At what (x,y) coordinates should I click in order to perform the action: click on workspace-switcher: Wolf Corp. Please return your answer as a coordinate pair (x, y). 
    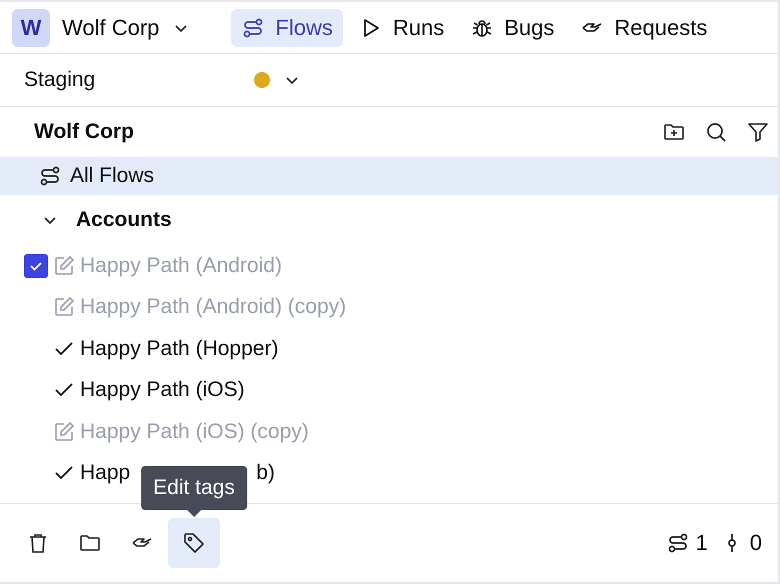
    Looking at the image, I should click on (125, 27).